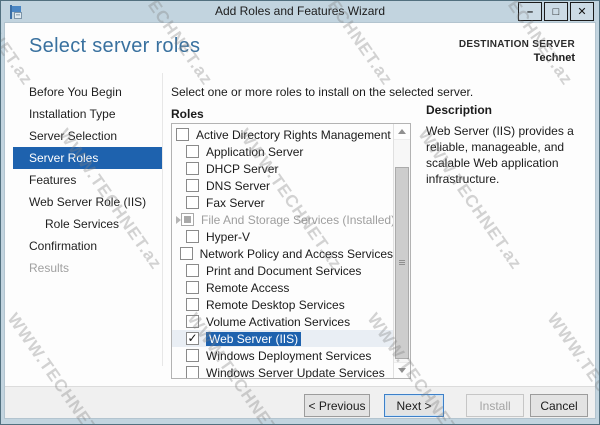 Image resolution: width=600 pixels, height=425 pixels. I want to click on role-row-print-document: Print and Document Services, so click(282, 270).